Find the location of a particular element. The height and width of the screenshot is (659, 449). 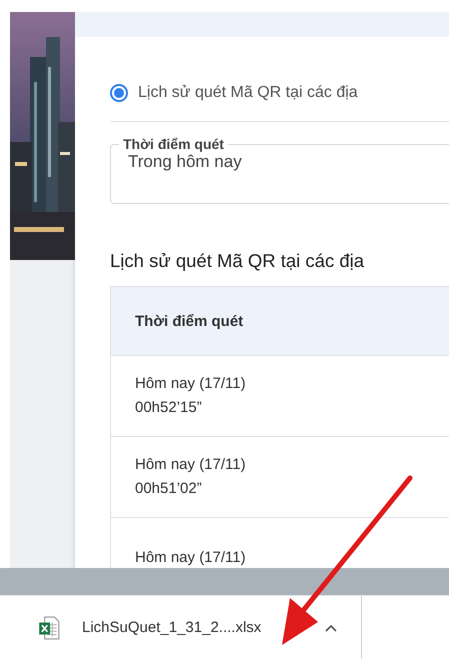

radio-label: Lịch sử quét Mã QR tại các địa is located at coordinates (248, 93).